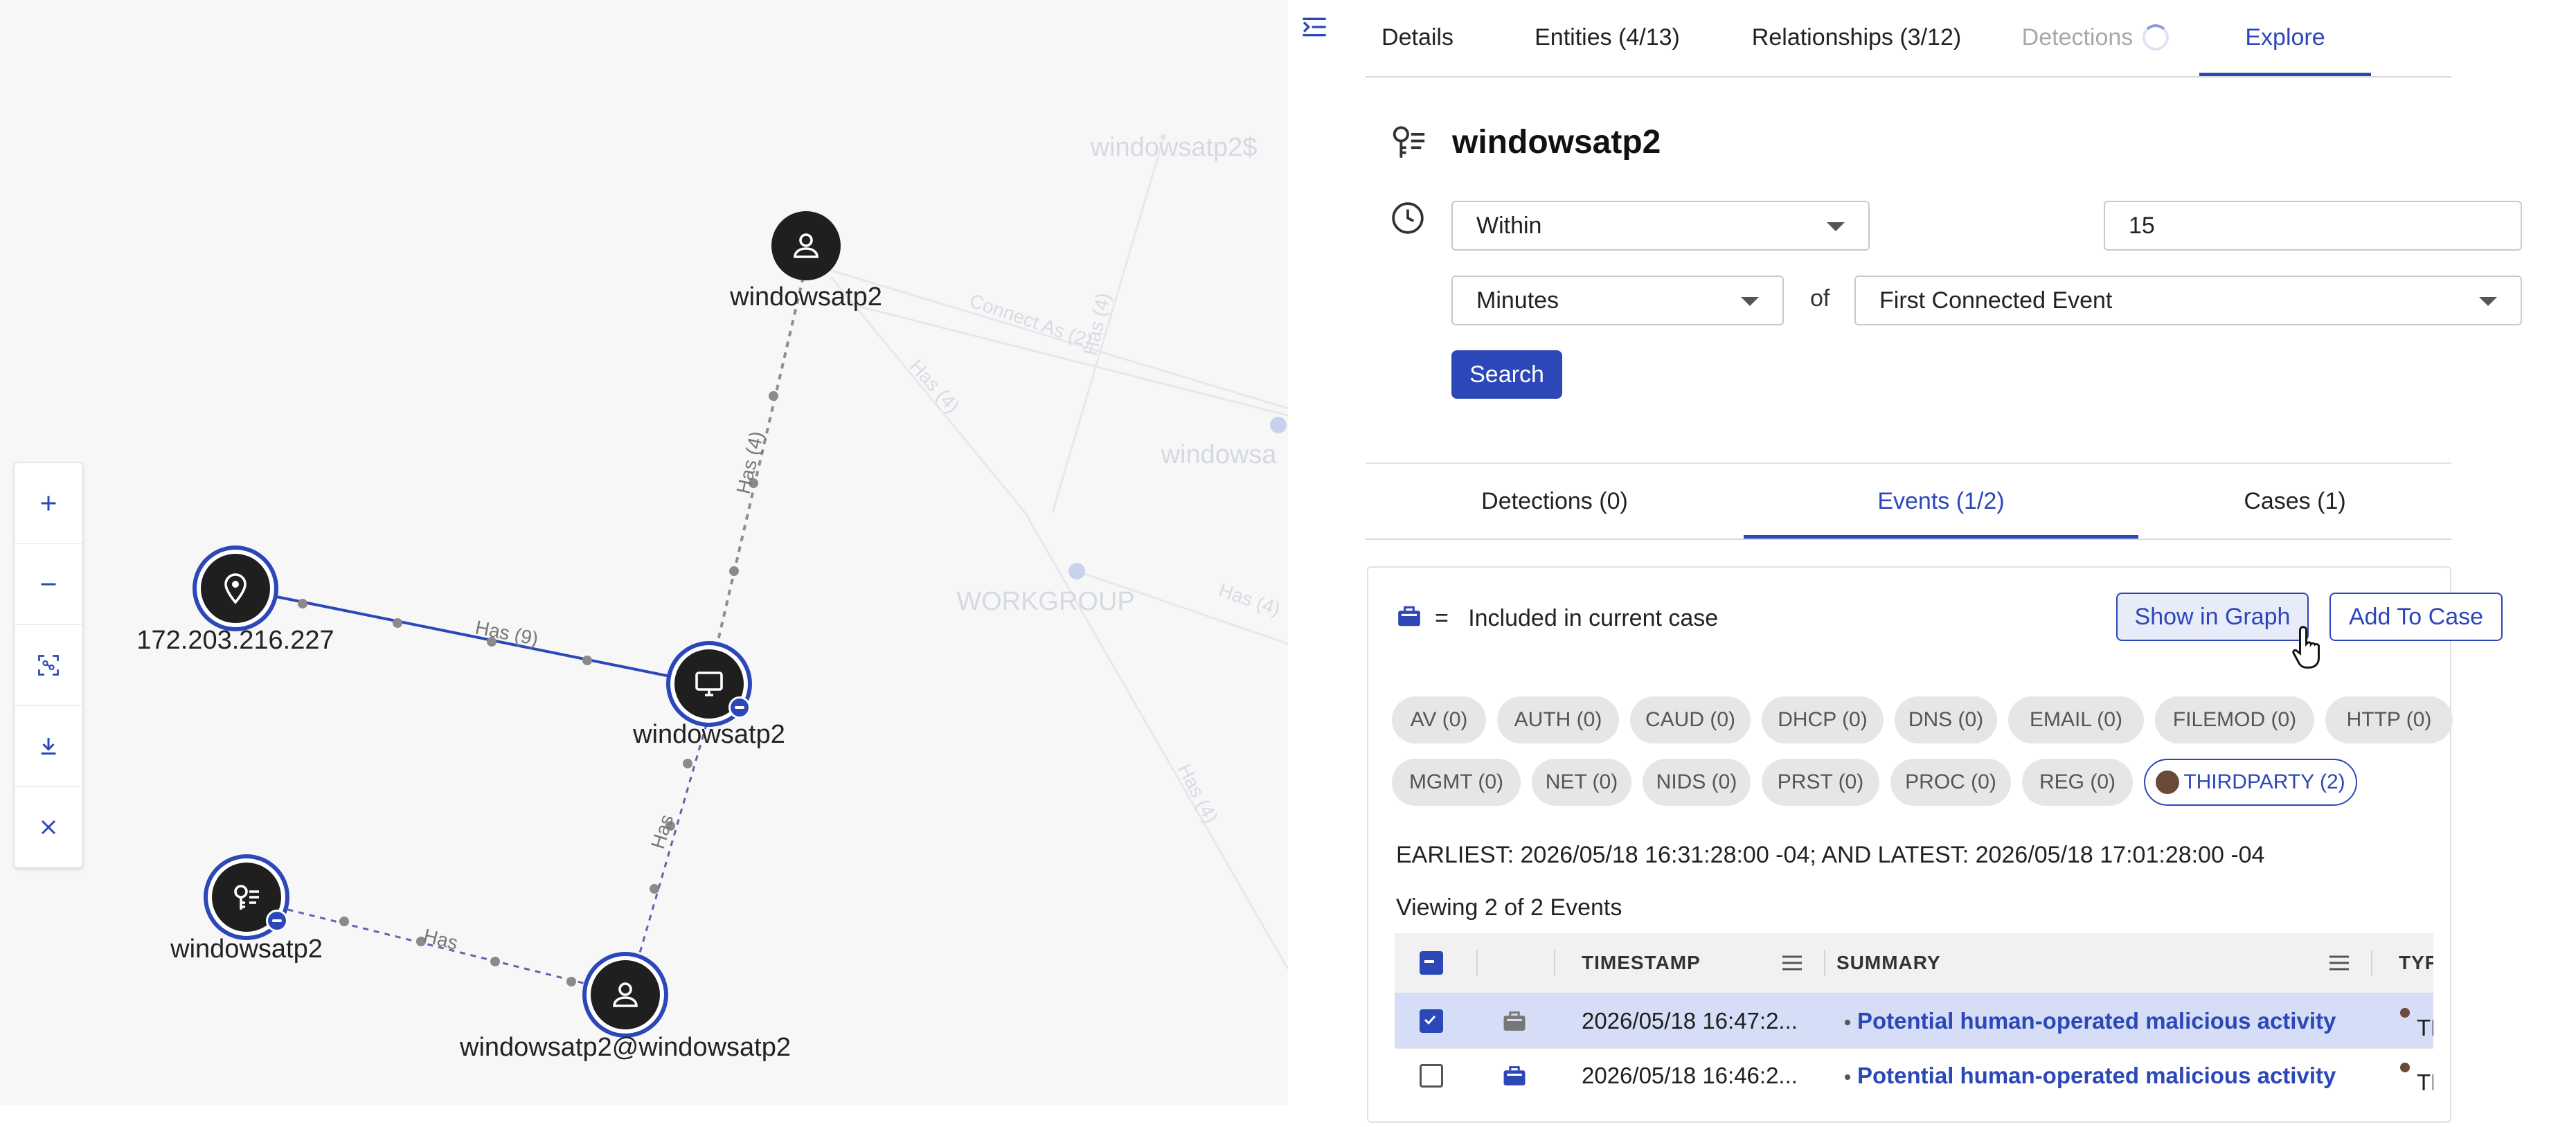 This screenshot has height=1127, width=2576. I want to click on graph-node-key, so click(250, 897).